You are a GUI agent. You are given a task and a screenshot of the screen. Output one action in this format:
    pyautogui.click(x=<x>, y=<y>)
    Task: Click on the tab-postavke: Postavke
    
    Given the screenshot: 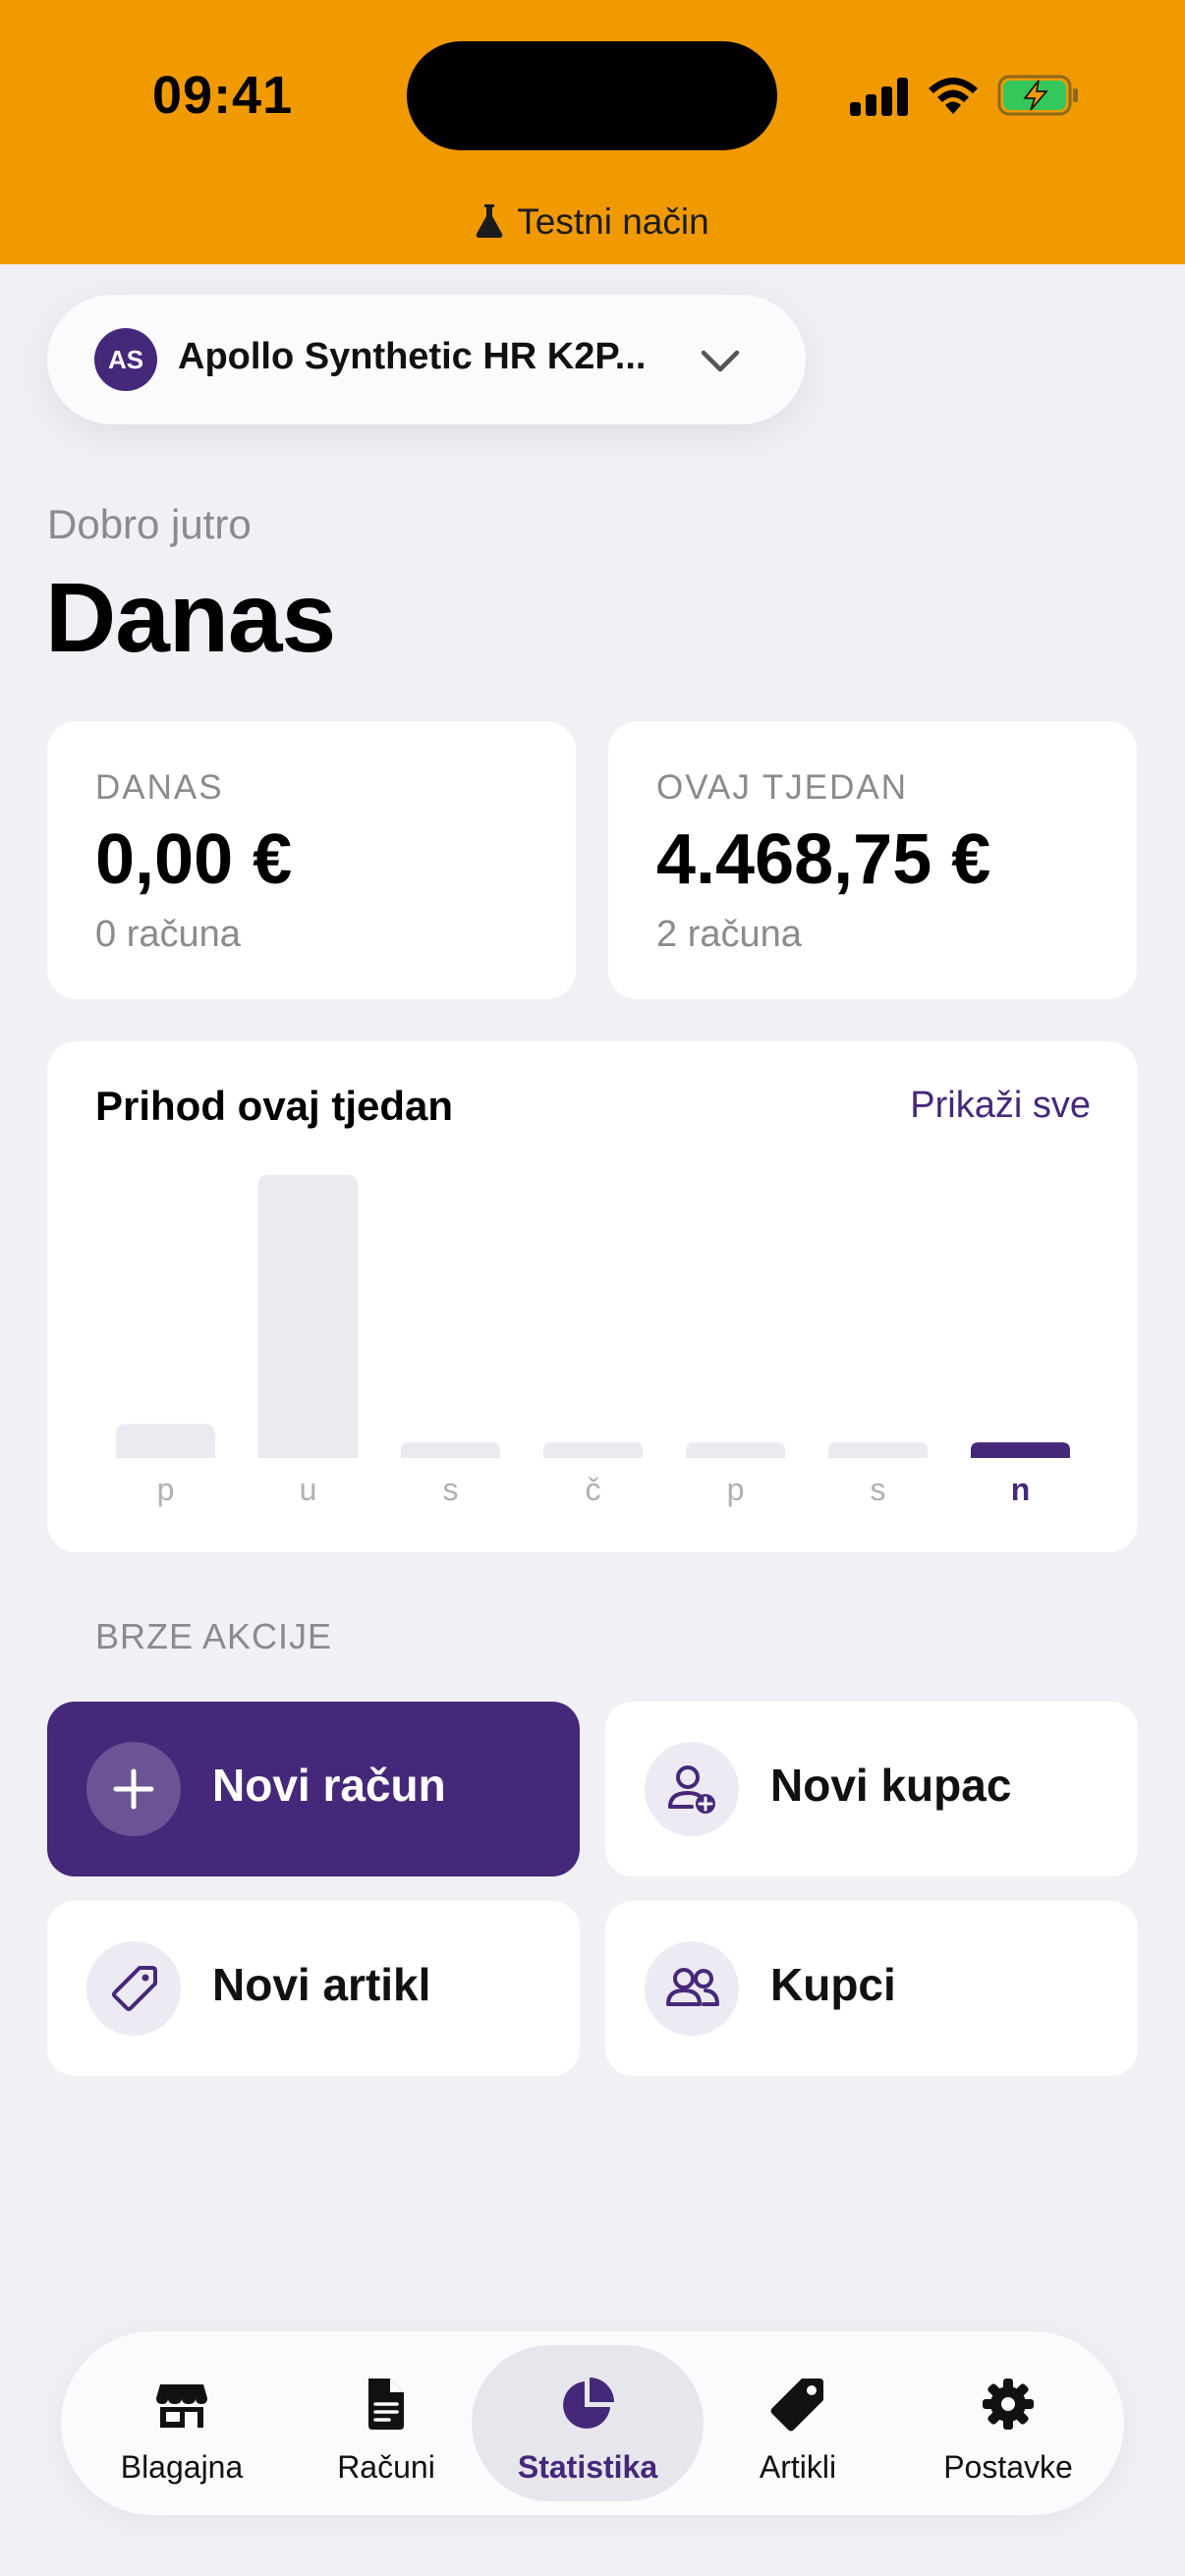 What is the action you would take?
    pyautogui.click(x=1008, y=2423)
    